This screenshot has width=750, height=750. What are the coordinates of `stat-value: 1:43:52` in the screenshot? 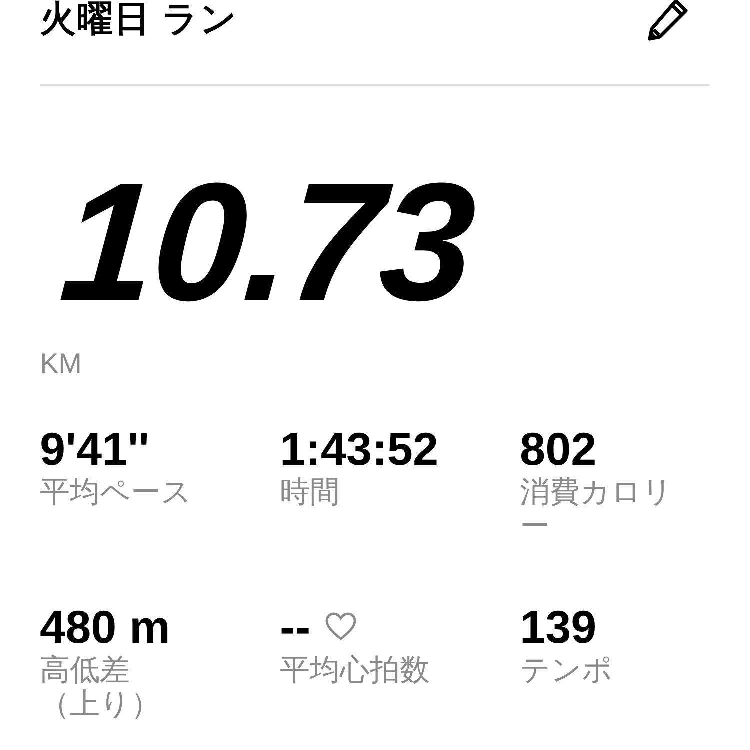 It's located at (359, 449).